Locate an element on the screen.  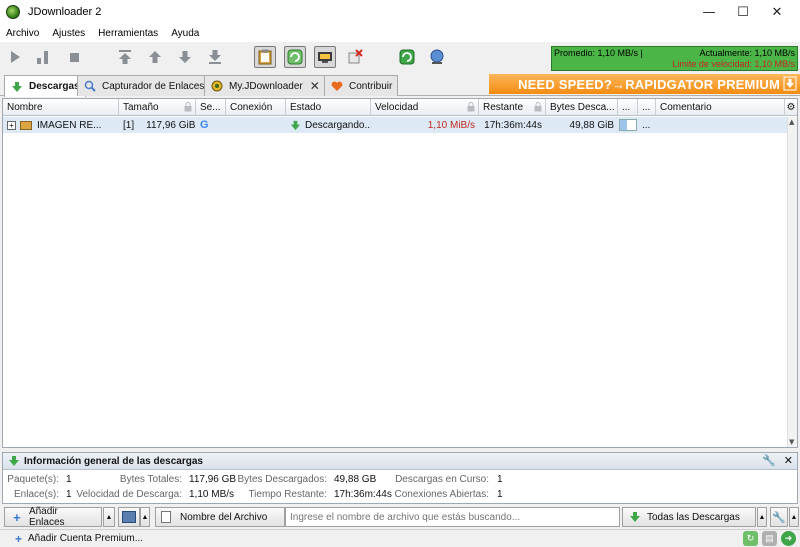
view-download-icon is located at coordinates (635, 517).